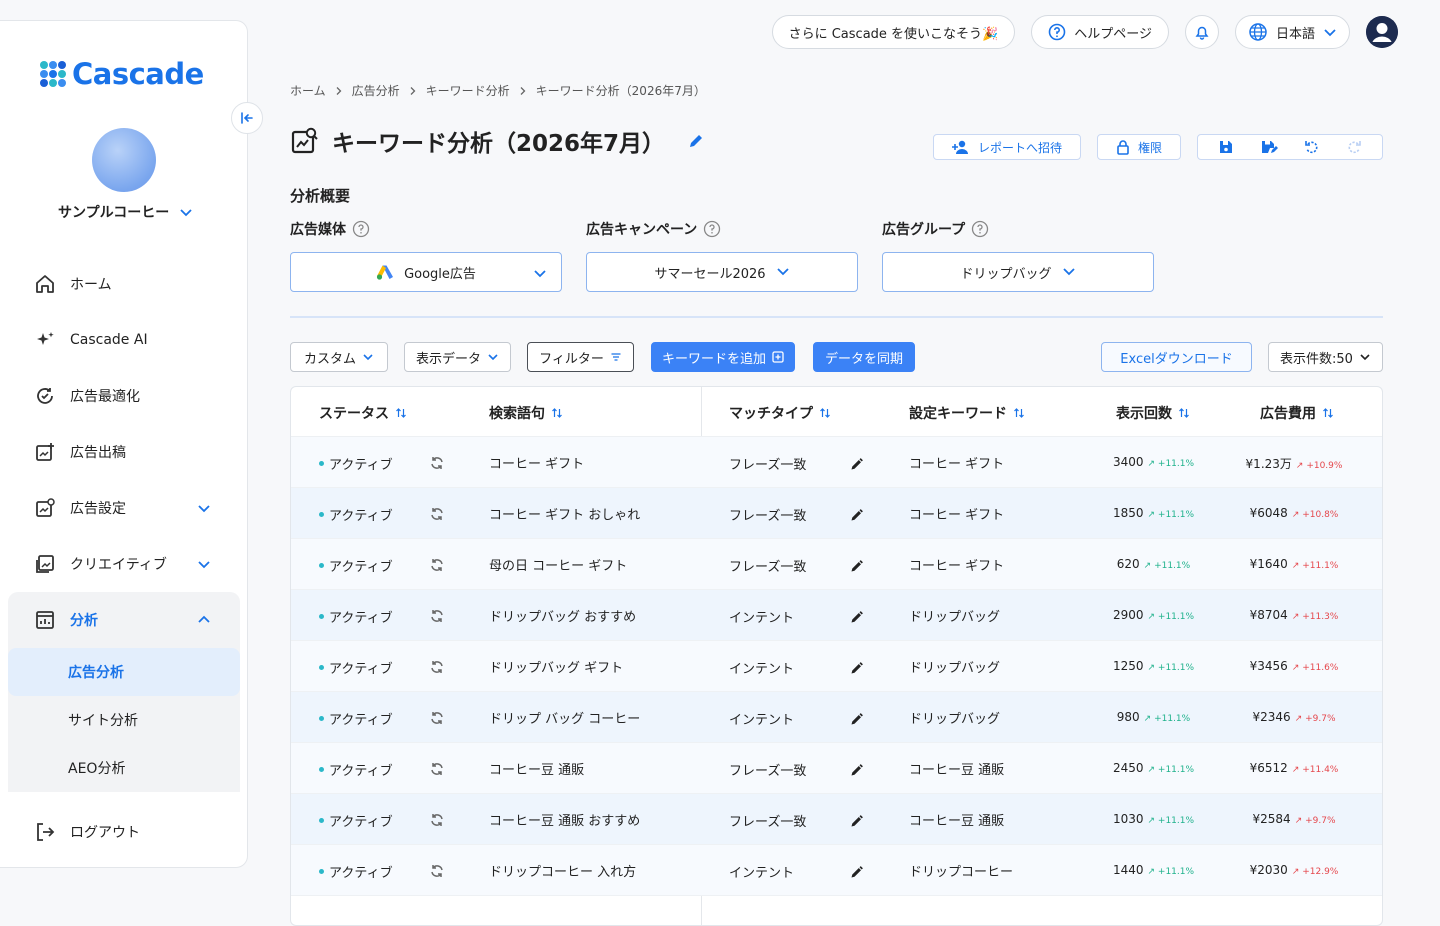  Describe the element at coordinates (1382, 32) in the screenshot. I see `user-menu-button` at that location.